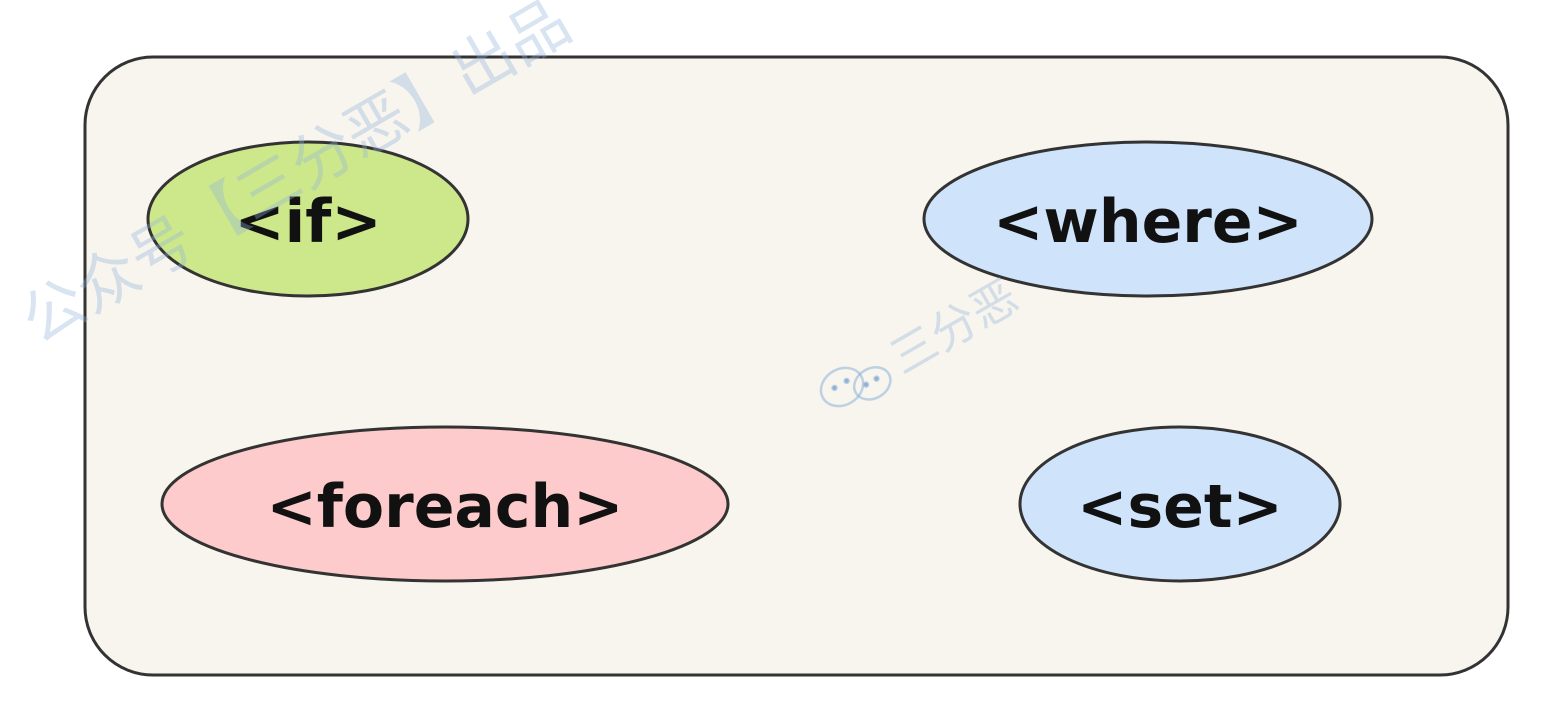 This screenshot has height=719, width=1548. I want to click on node-foreach: <foreach>, so click(445, 504).